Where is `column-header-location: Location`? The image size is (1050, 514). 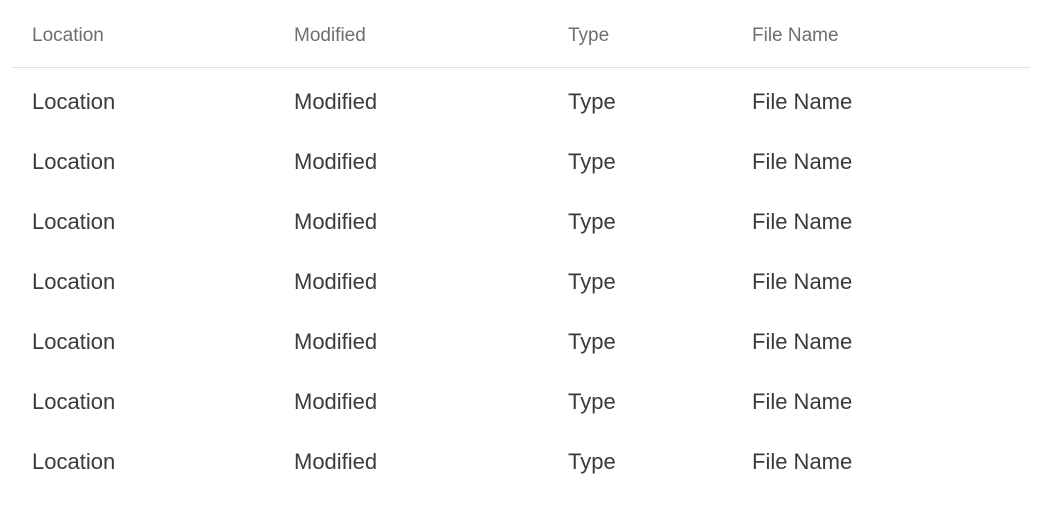
column-header-location: Location is located at coordinates (68, 36).